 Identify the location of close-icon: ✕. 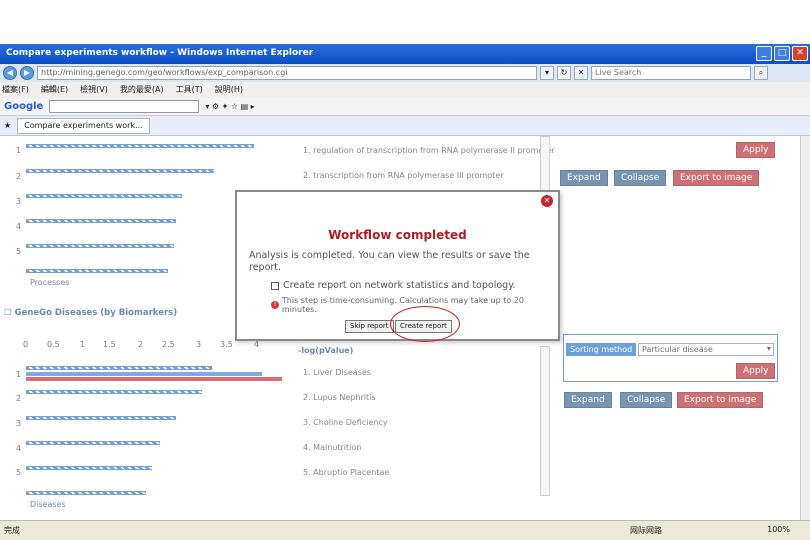
(547, 201).